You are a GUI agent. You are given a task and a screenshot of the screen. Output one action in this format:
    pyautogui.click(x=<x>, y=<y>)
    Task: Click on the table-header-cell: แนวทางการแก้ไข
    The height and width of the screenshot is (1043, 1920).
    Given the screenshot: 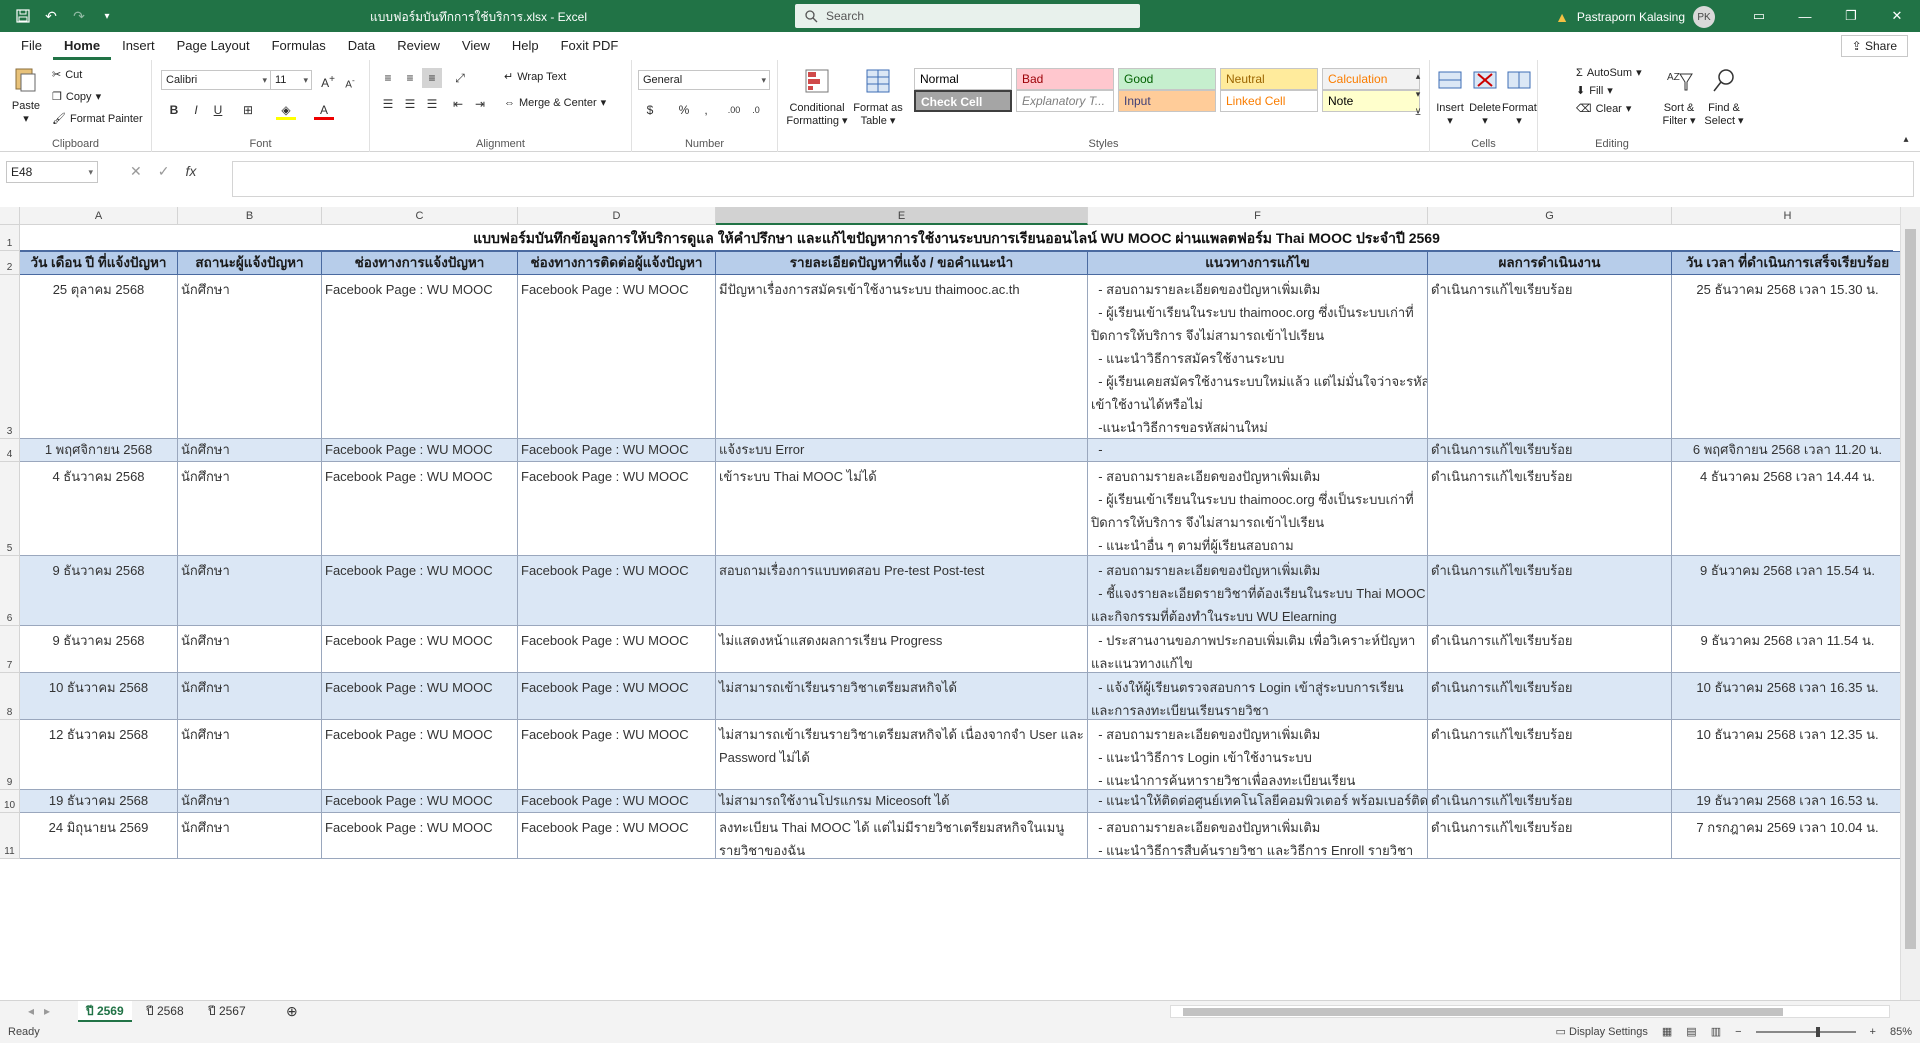 What is the action you would take?
    pyautogui.click(x=1258, y=263)
    